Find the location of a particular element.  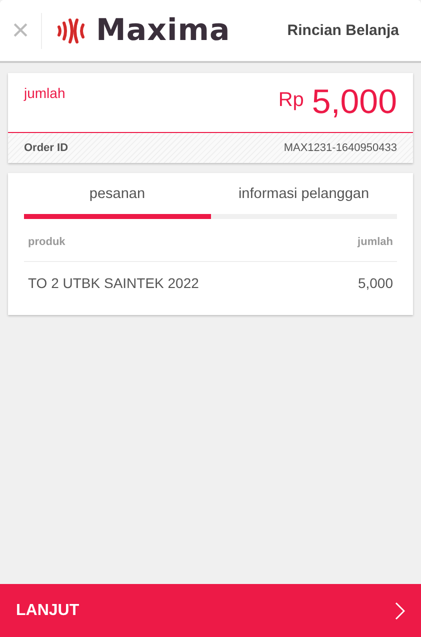

logo-text: Maxima is located at coordinates (163, 30).